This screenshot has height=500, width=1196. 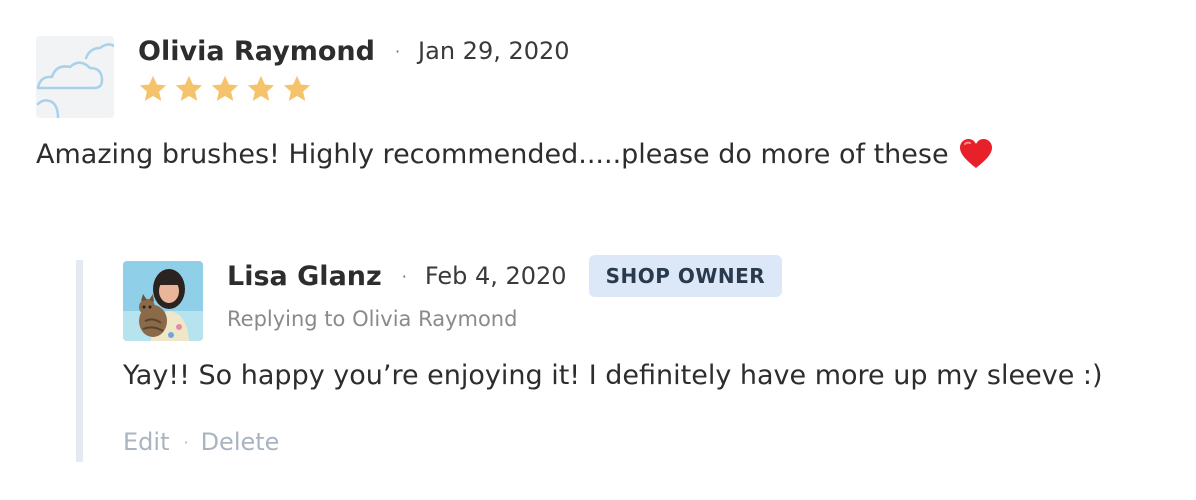 What do you see at coordinates (79, 361) in the screenshot?
I see `reply-indent-bar` at bounding box center [79, 361].